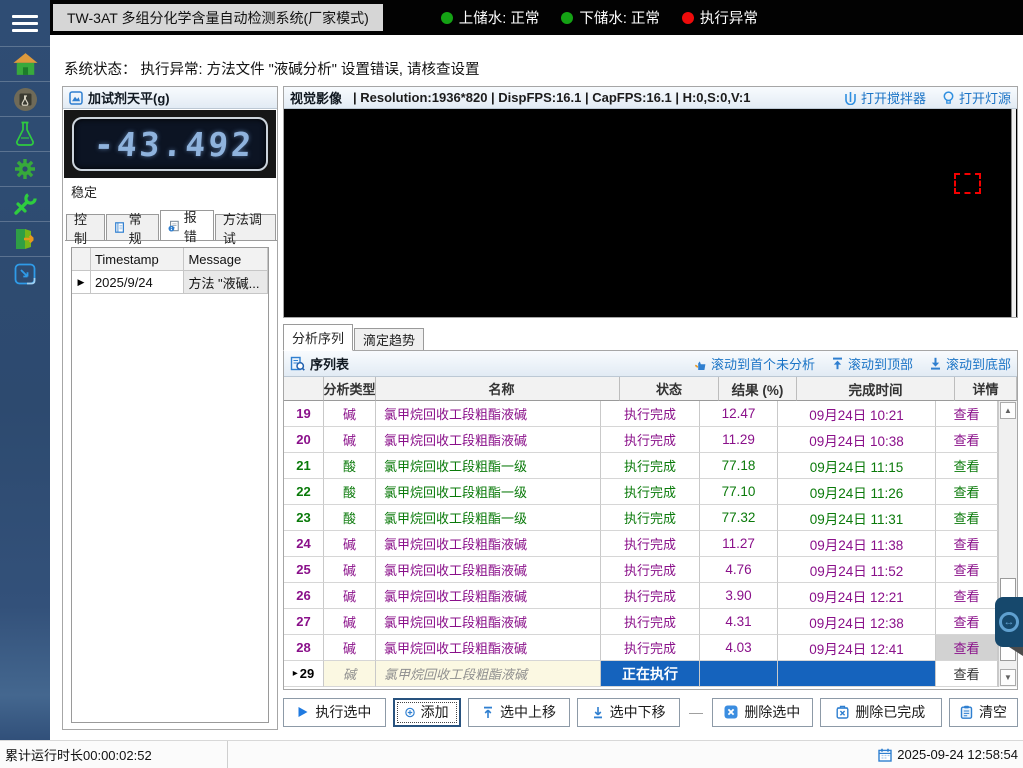 This screenshot has height=768, width=1023. I want to click on rownum-column-header, so click(304, 389).